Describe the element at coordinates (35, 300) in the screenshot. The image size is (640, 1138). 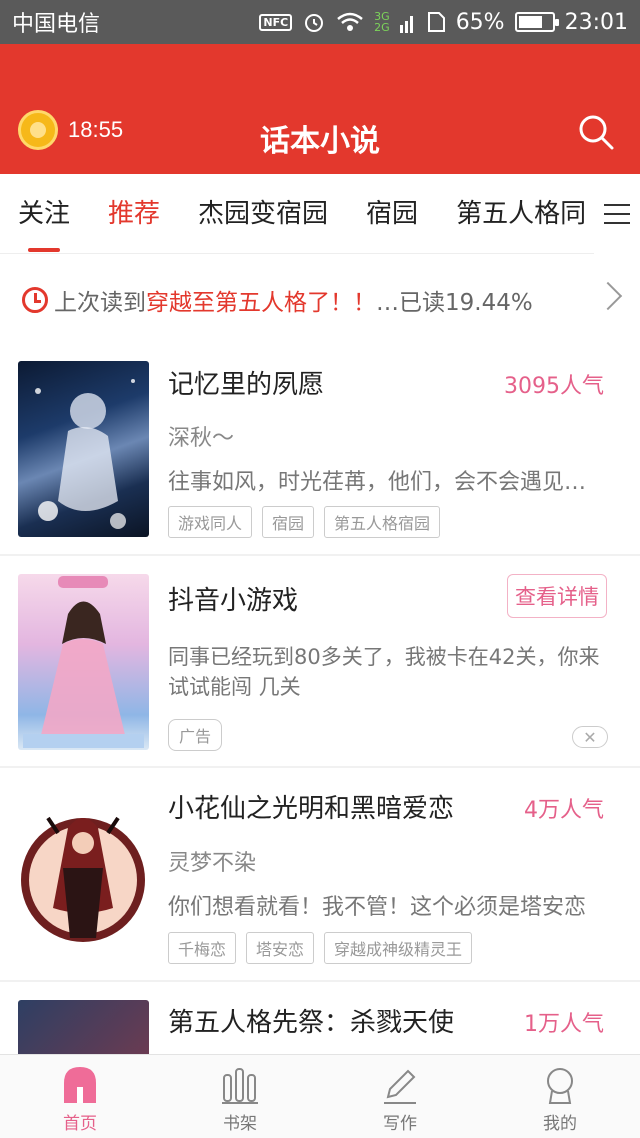
I see `clock-icon` at that location.